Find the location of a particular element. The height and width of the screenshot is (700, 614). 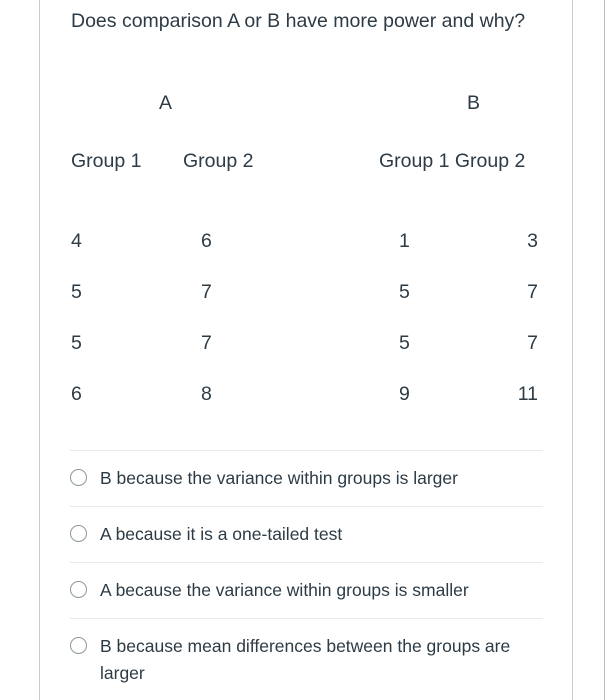

group-header-b-group1: Group 1 is located at coordinates (414, 161).